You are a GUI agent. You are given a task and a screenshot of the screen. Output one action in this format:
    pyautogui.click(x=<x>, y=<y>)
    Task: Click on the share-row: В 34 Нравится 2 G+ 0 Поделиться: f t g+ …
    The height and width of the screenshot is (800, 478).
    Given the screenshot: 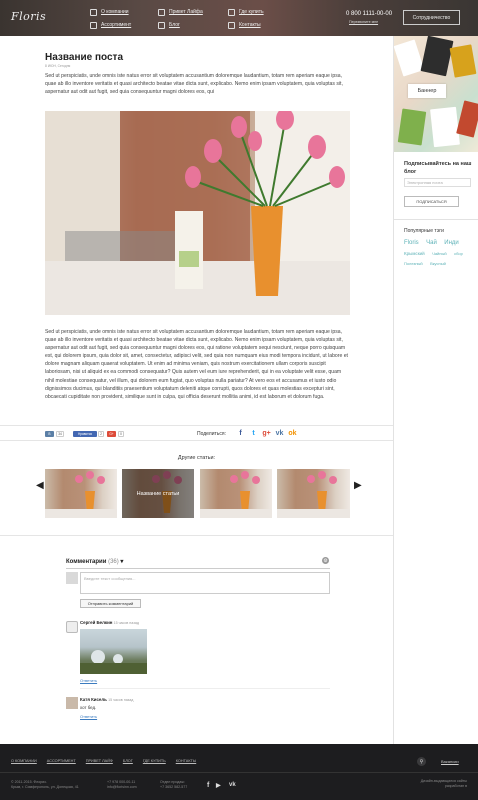 What is the action you would take?
    pyautogui.click(x=196, y=433)
    